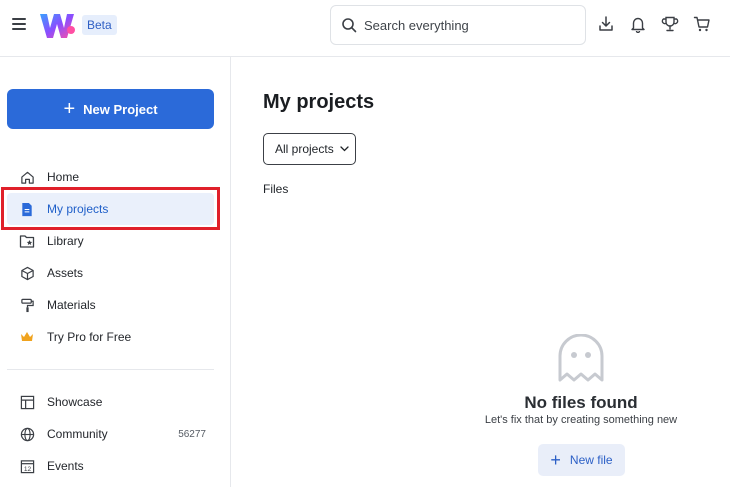 Image resolution: width=730 pixels, height=487 pixels. Describe the element at coordinates (27, 434) in the screenshot. I see `globe-icon` at that location.